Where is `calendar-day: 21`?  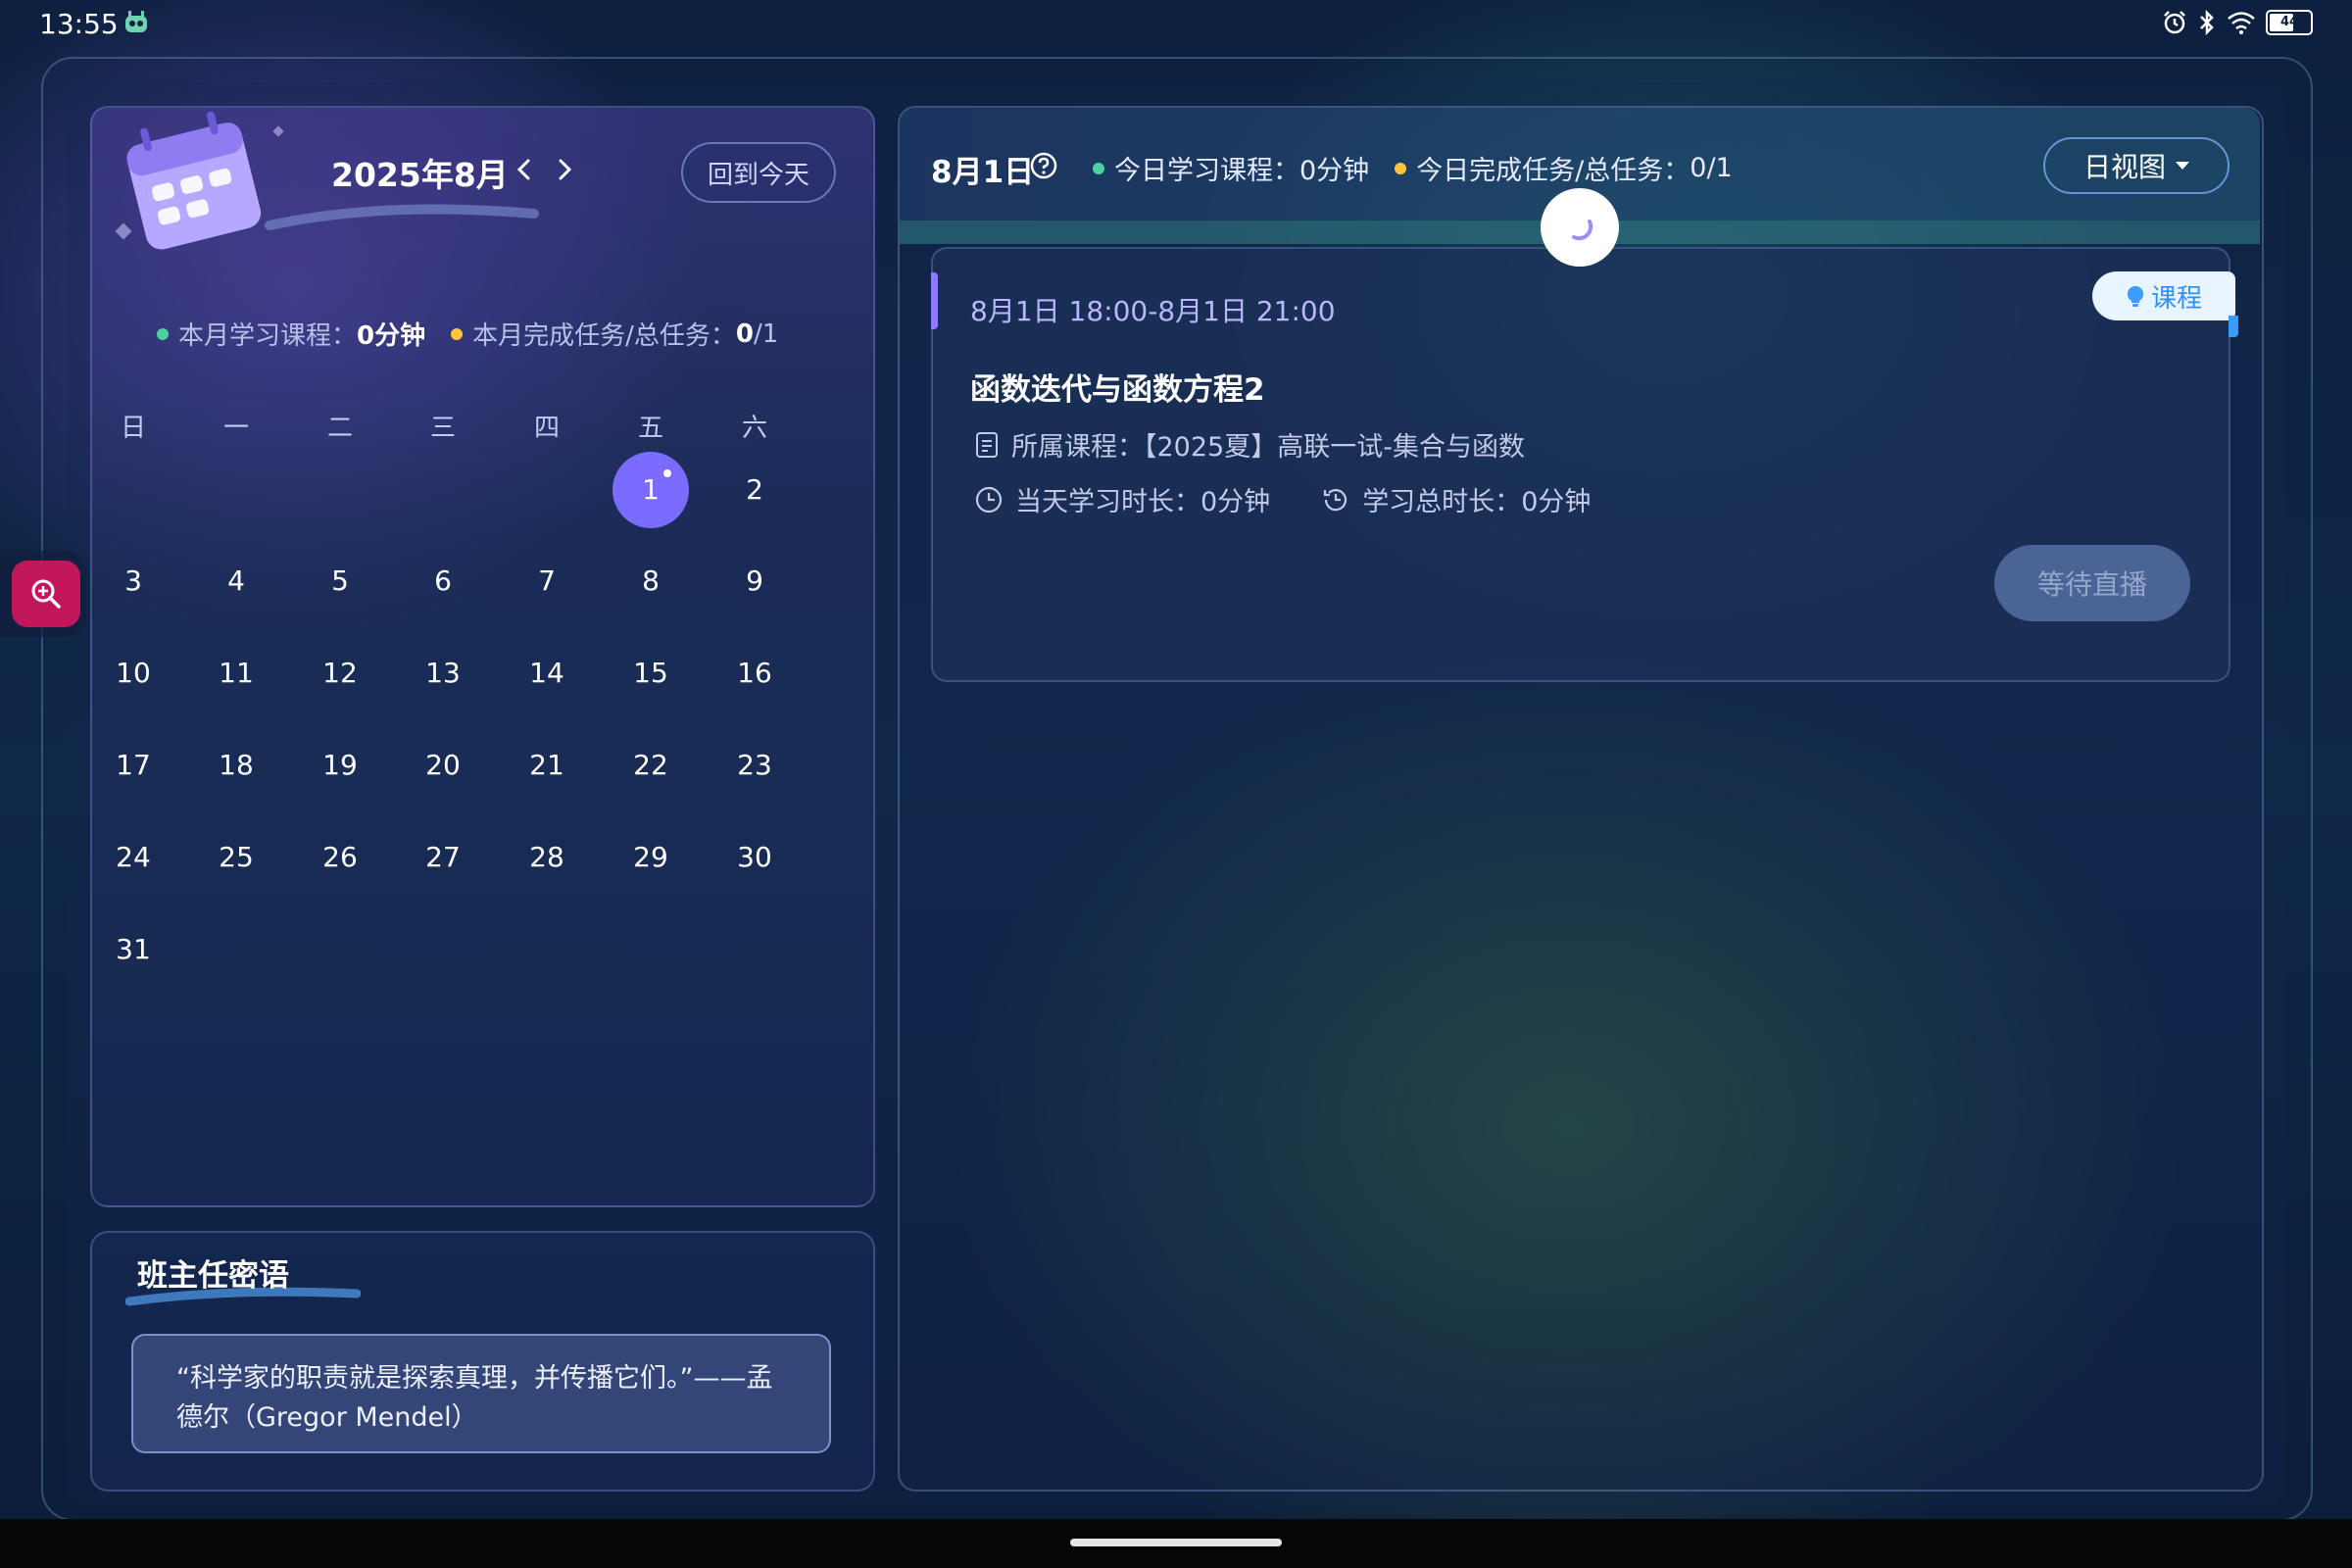 calendar-day: 21 is located at coordinates (546, 765).